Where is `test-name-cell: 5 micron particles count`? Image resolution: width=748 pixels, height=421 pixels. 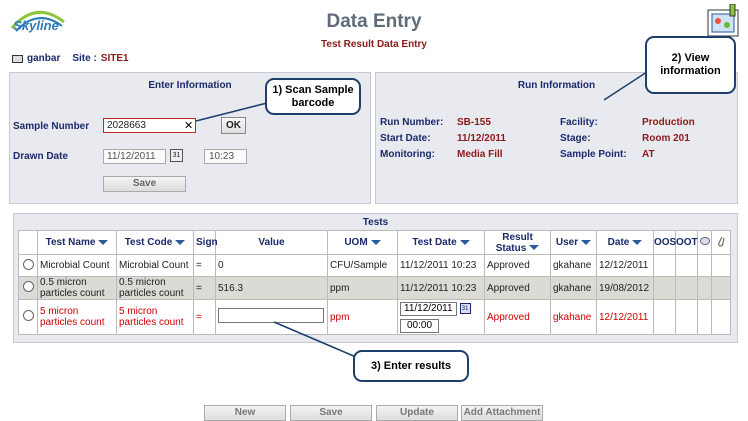
test-name-cell: 5 micron particles count is located at coordinates (77, 317).